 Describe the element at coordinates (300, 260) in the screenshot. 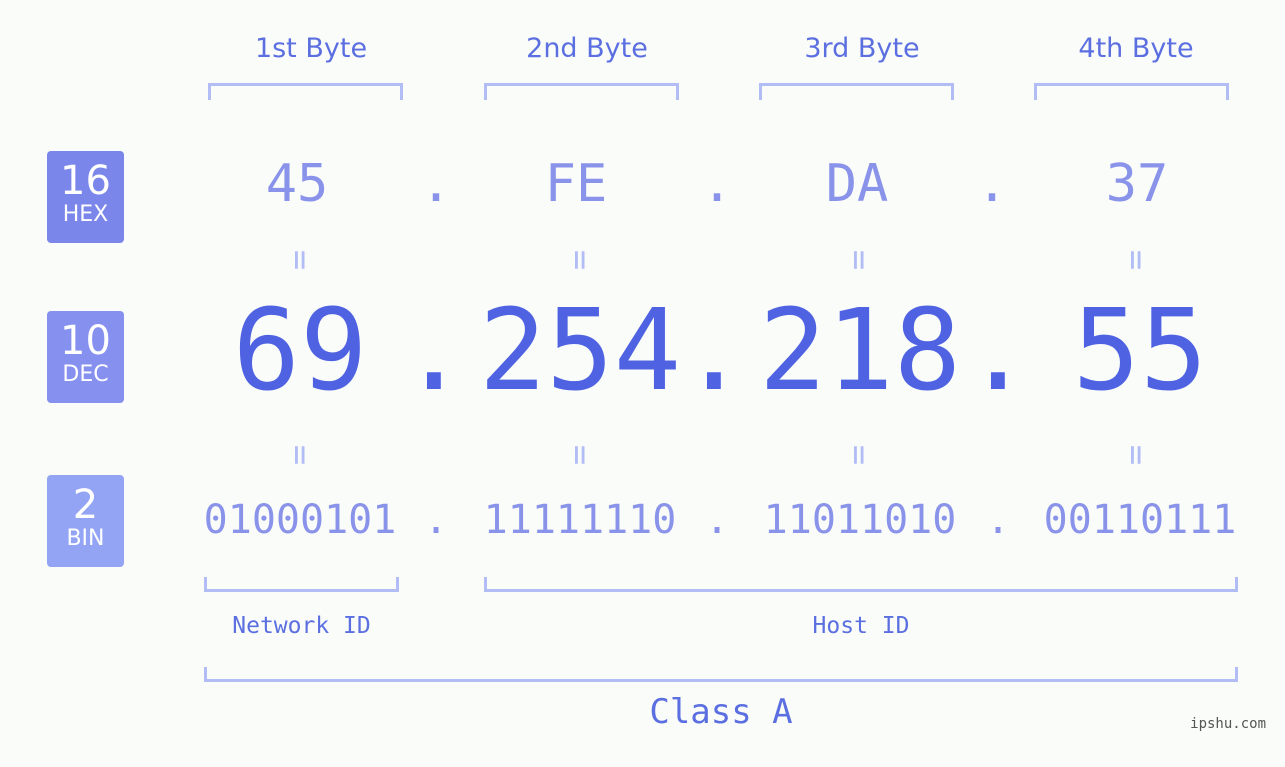

I see `equals-hex-dec-1: =` at that location.